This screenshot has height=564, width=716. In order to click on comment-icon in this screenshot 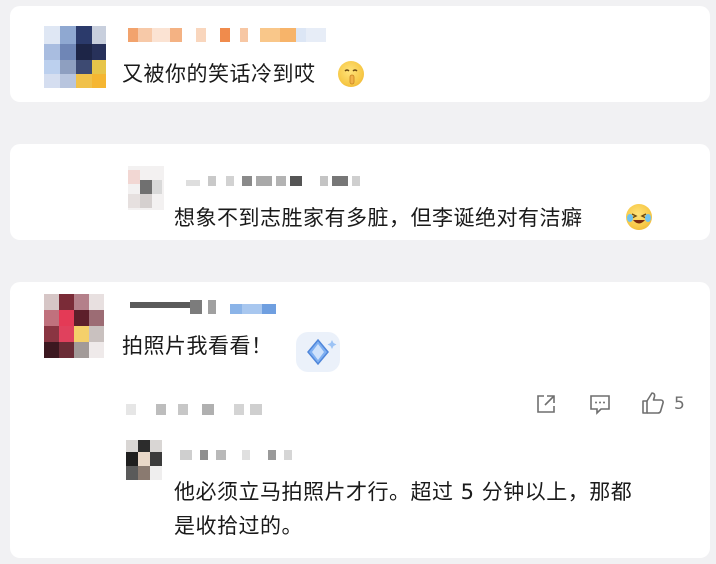, I will do `click(600, 404)`.